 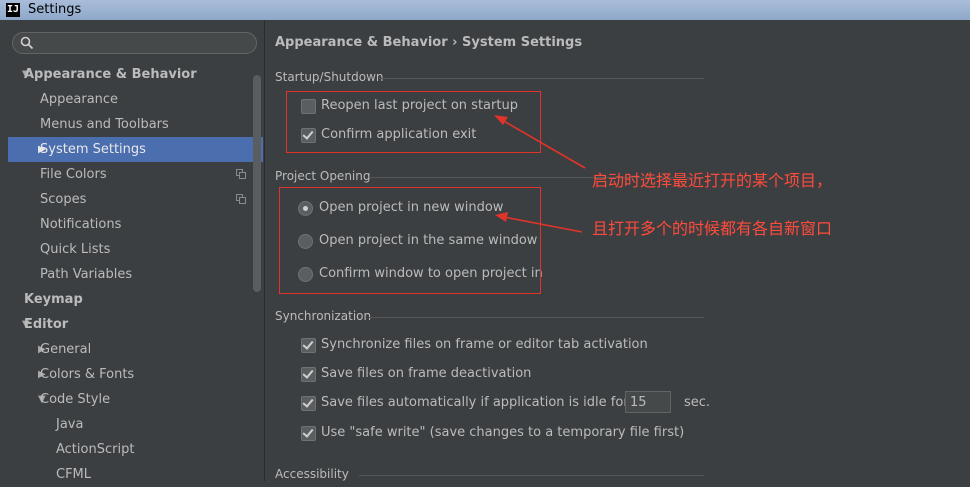 What do you see at coordinates (712, 228) in the screenshot?
I see `annotation-note-2: 且打开多个的时候都有各自新窗口` at bounding box center [712, 228].